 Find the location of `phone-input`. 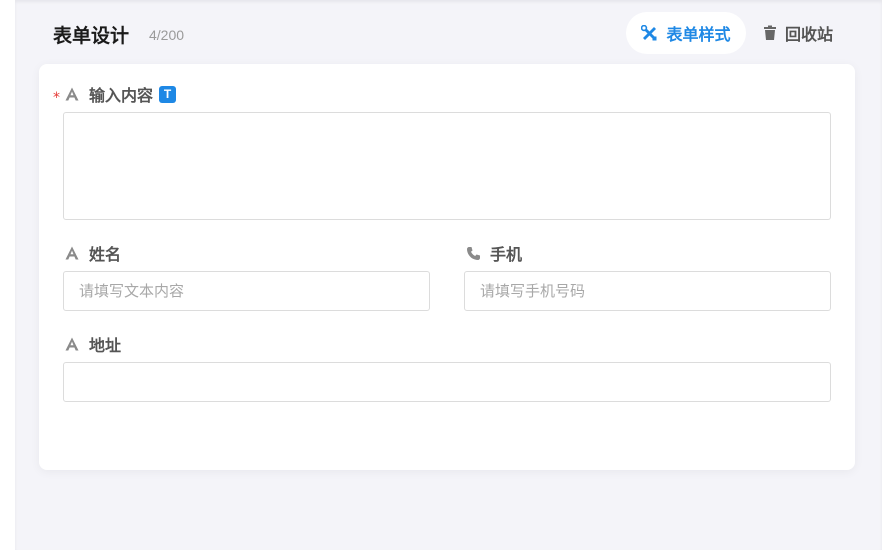

phone-input is located at coordinates (647, 291).